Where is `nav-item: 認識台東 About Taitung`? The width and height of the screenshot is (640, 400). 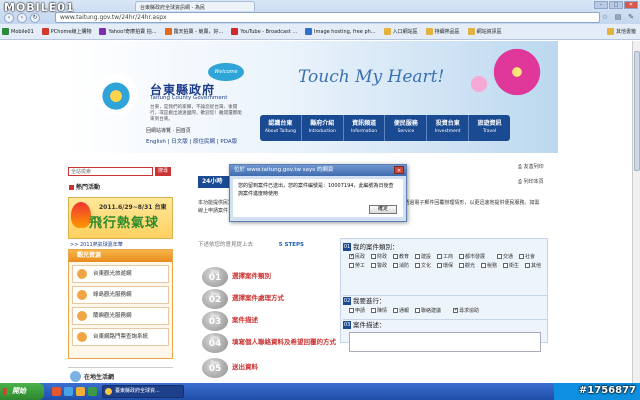 nav-item: 認識台東 About Taitung is located at coordinates (281, 128).